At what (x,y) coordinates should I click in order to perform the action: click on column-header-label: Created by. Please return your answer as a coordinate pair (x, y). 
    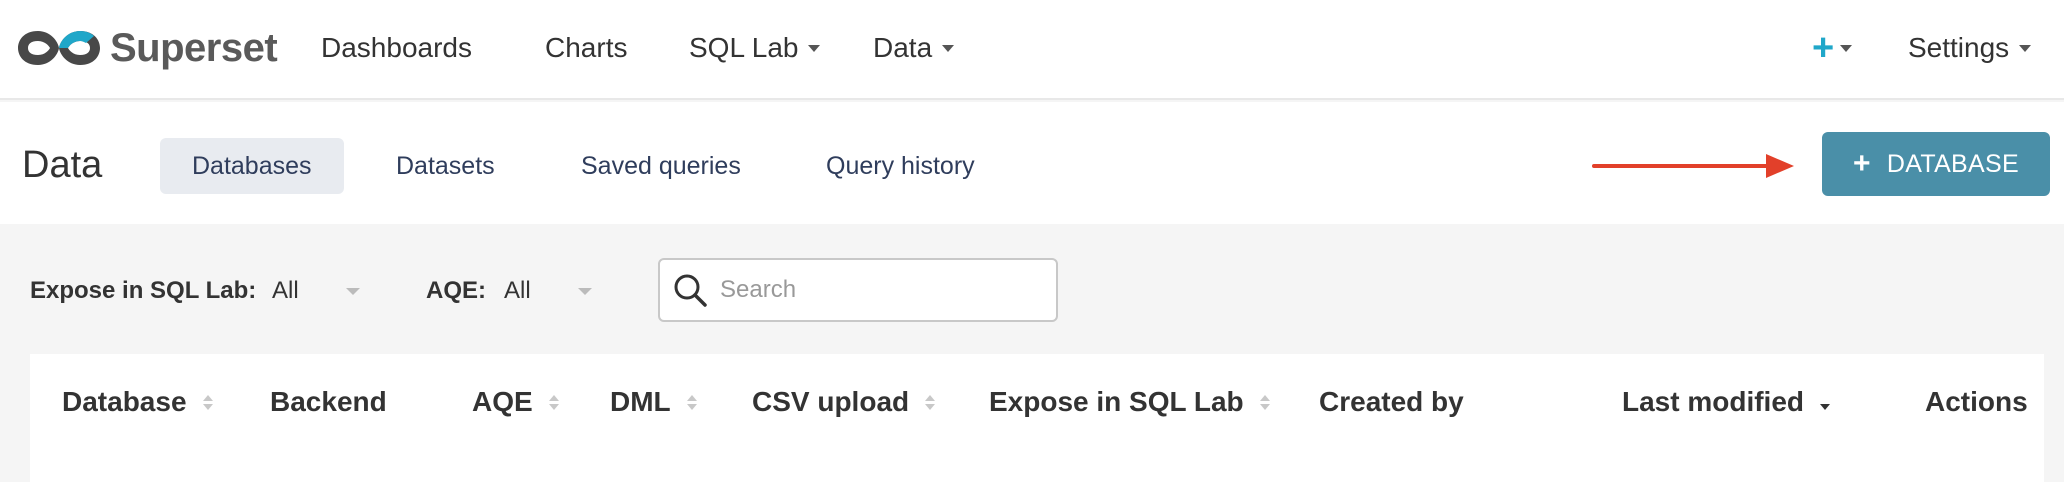
    Looking at the image, I should click on (1391, 401).